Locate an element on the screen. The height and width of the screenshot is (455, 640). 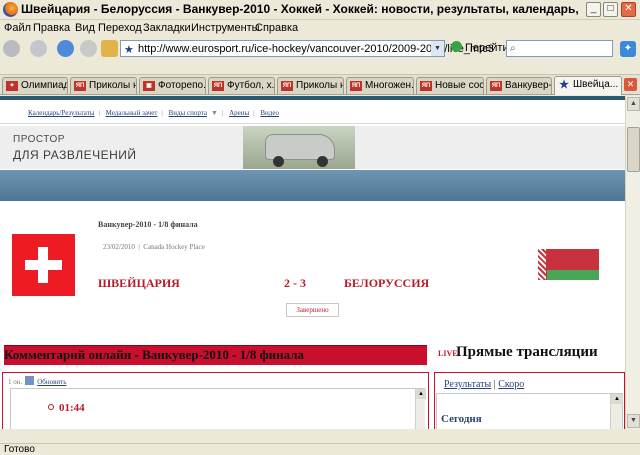
menu-file: Файл is located at coordinates (17, 28).